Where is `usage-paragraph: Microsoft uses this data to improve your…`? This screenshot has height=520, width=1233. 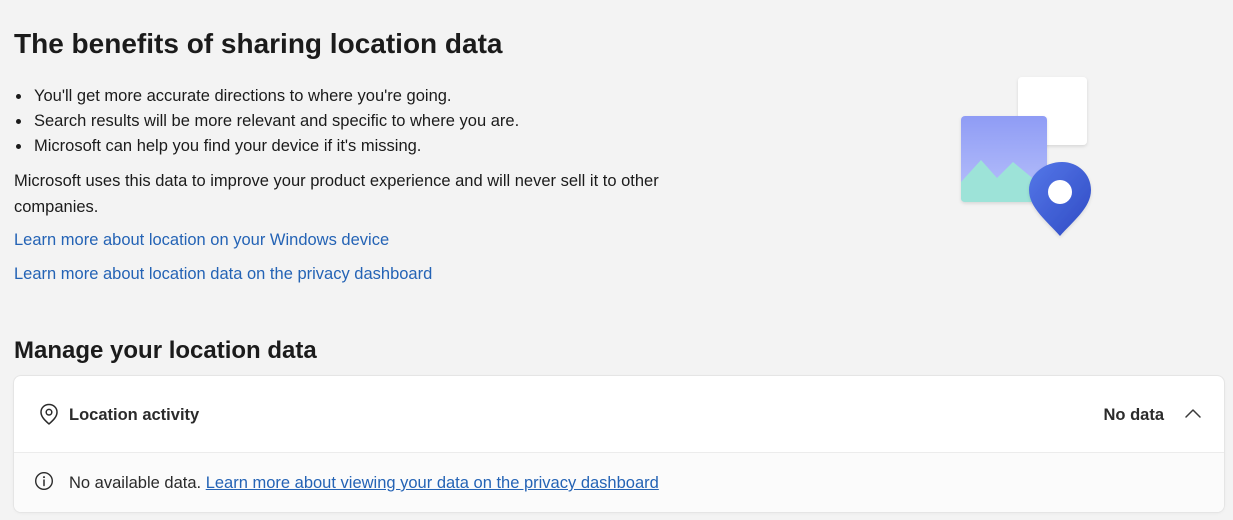
usage-paragraph: Microsoft uses this data to improve your… is located at coordinates (336, 194).